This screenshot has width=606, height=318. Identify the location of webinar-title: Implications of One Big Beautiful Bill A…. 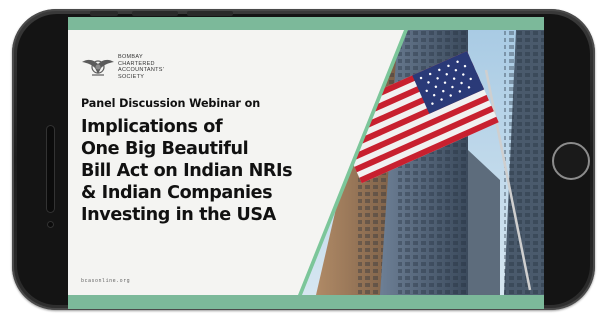
(187, 171).